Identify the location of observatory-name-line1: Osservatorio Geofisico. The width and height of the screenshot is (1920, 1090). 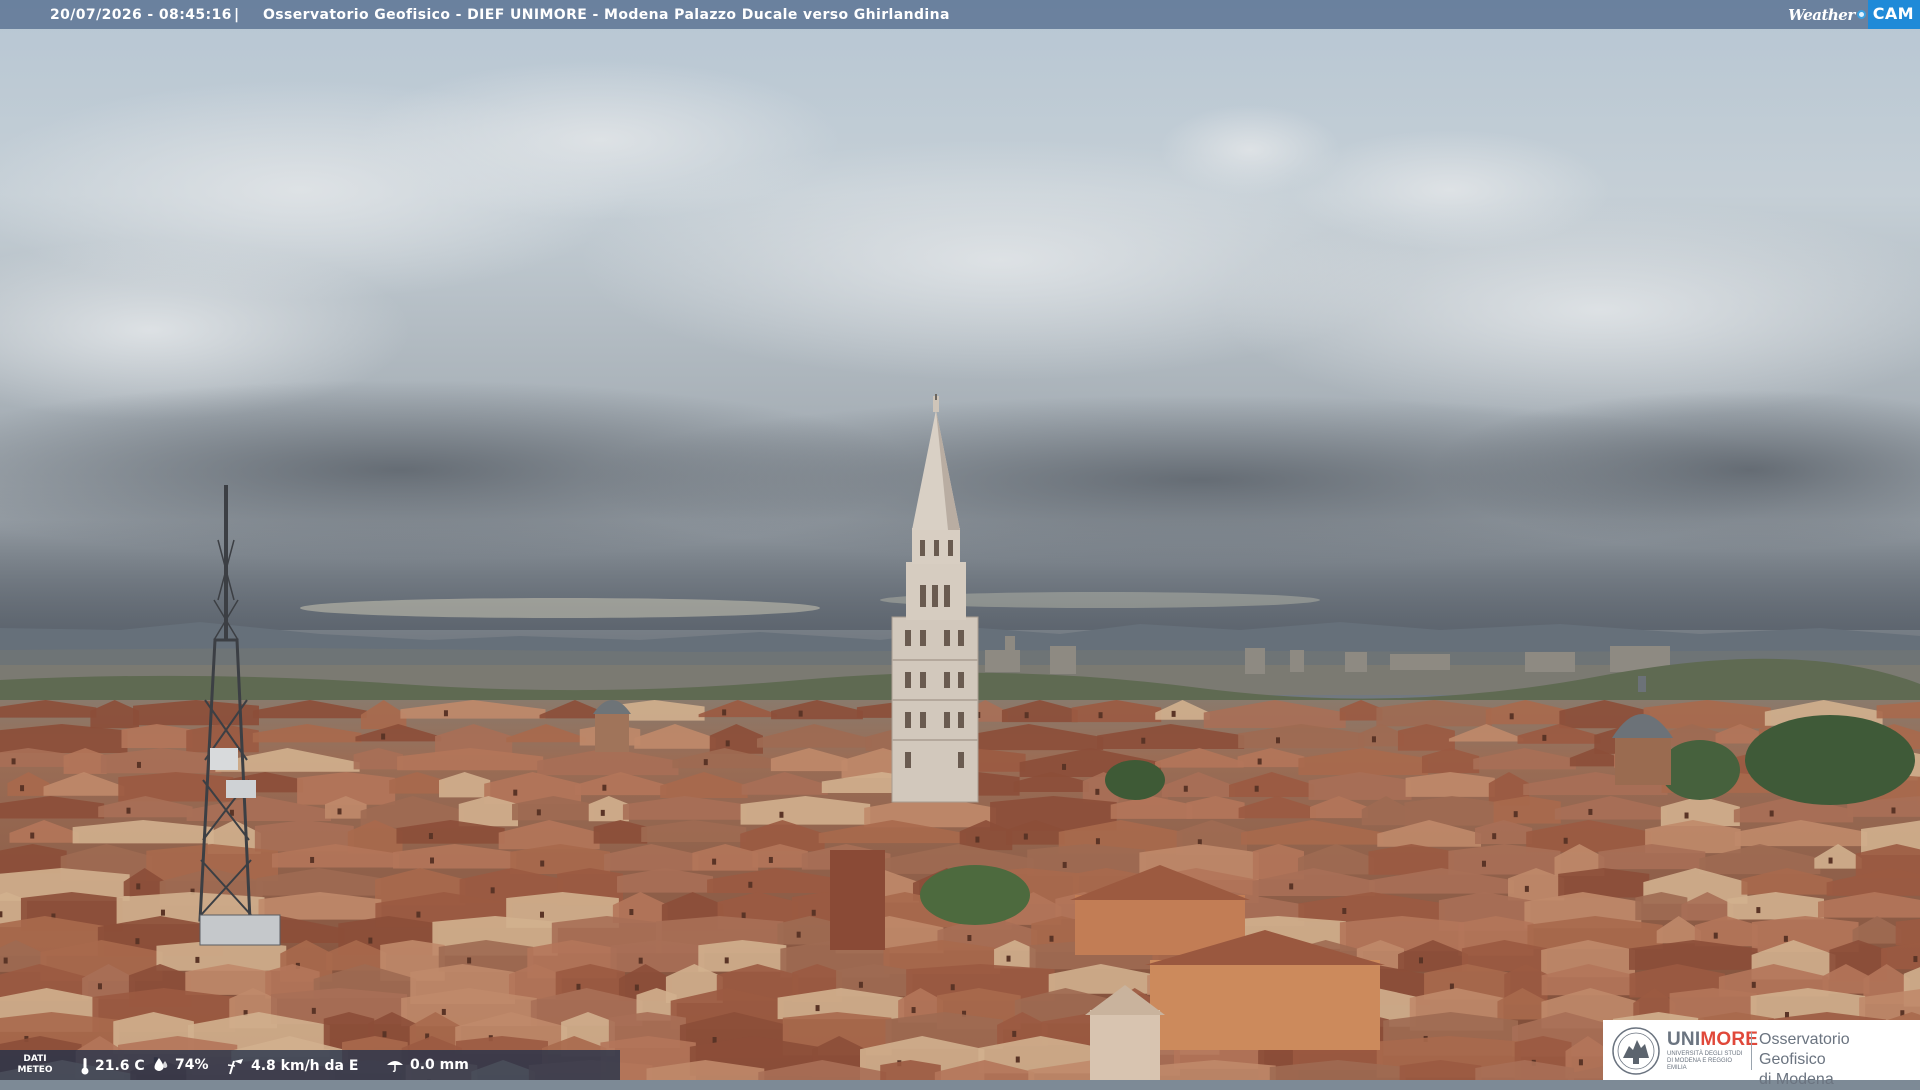
(1839, 1050).